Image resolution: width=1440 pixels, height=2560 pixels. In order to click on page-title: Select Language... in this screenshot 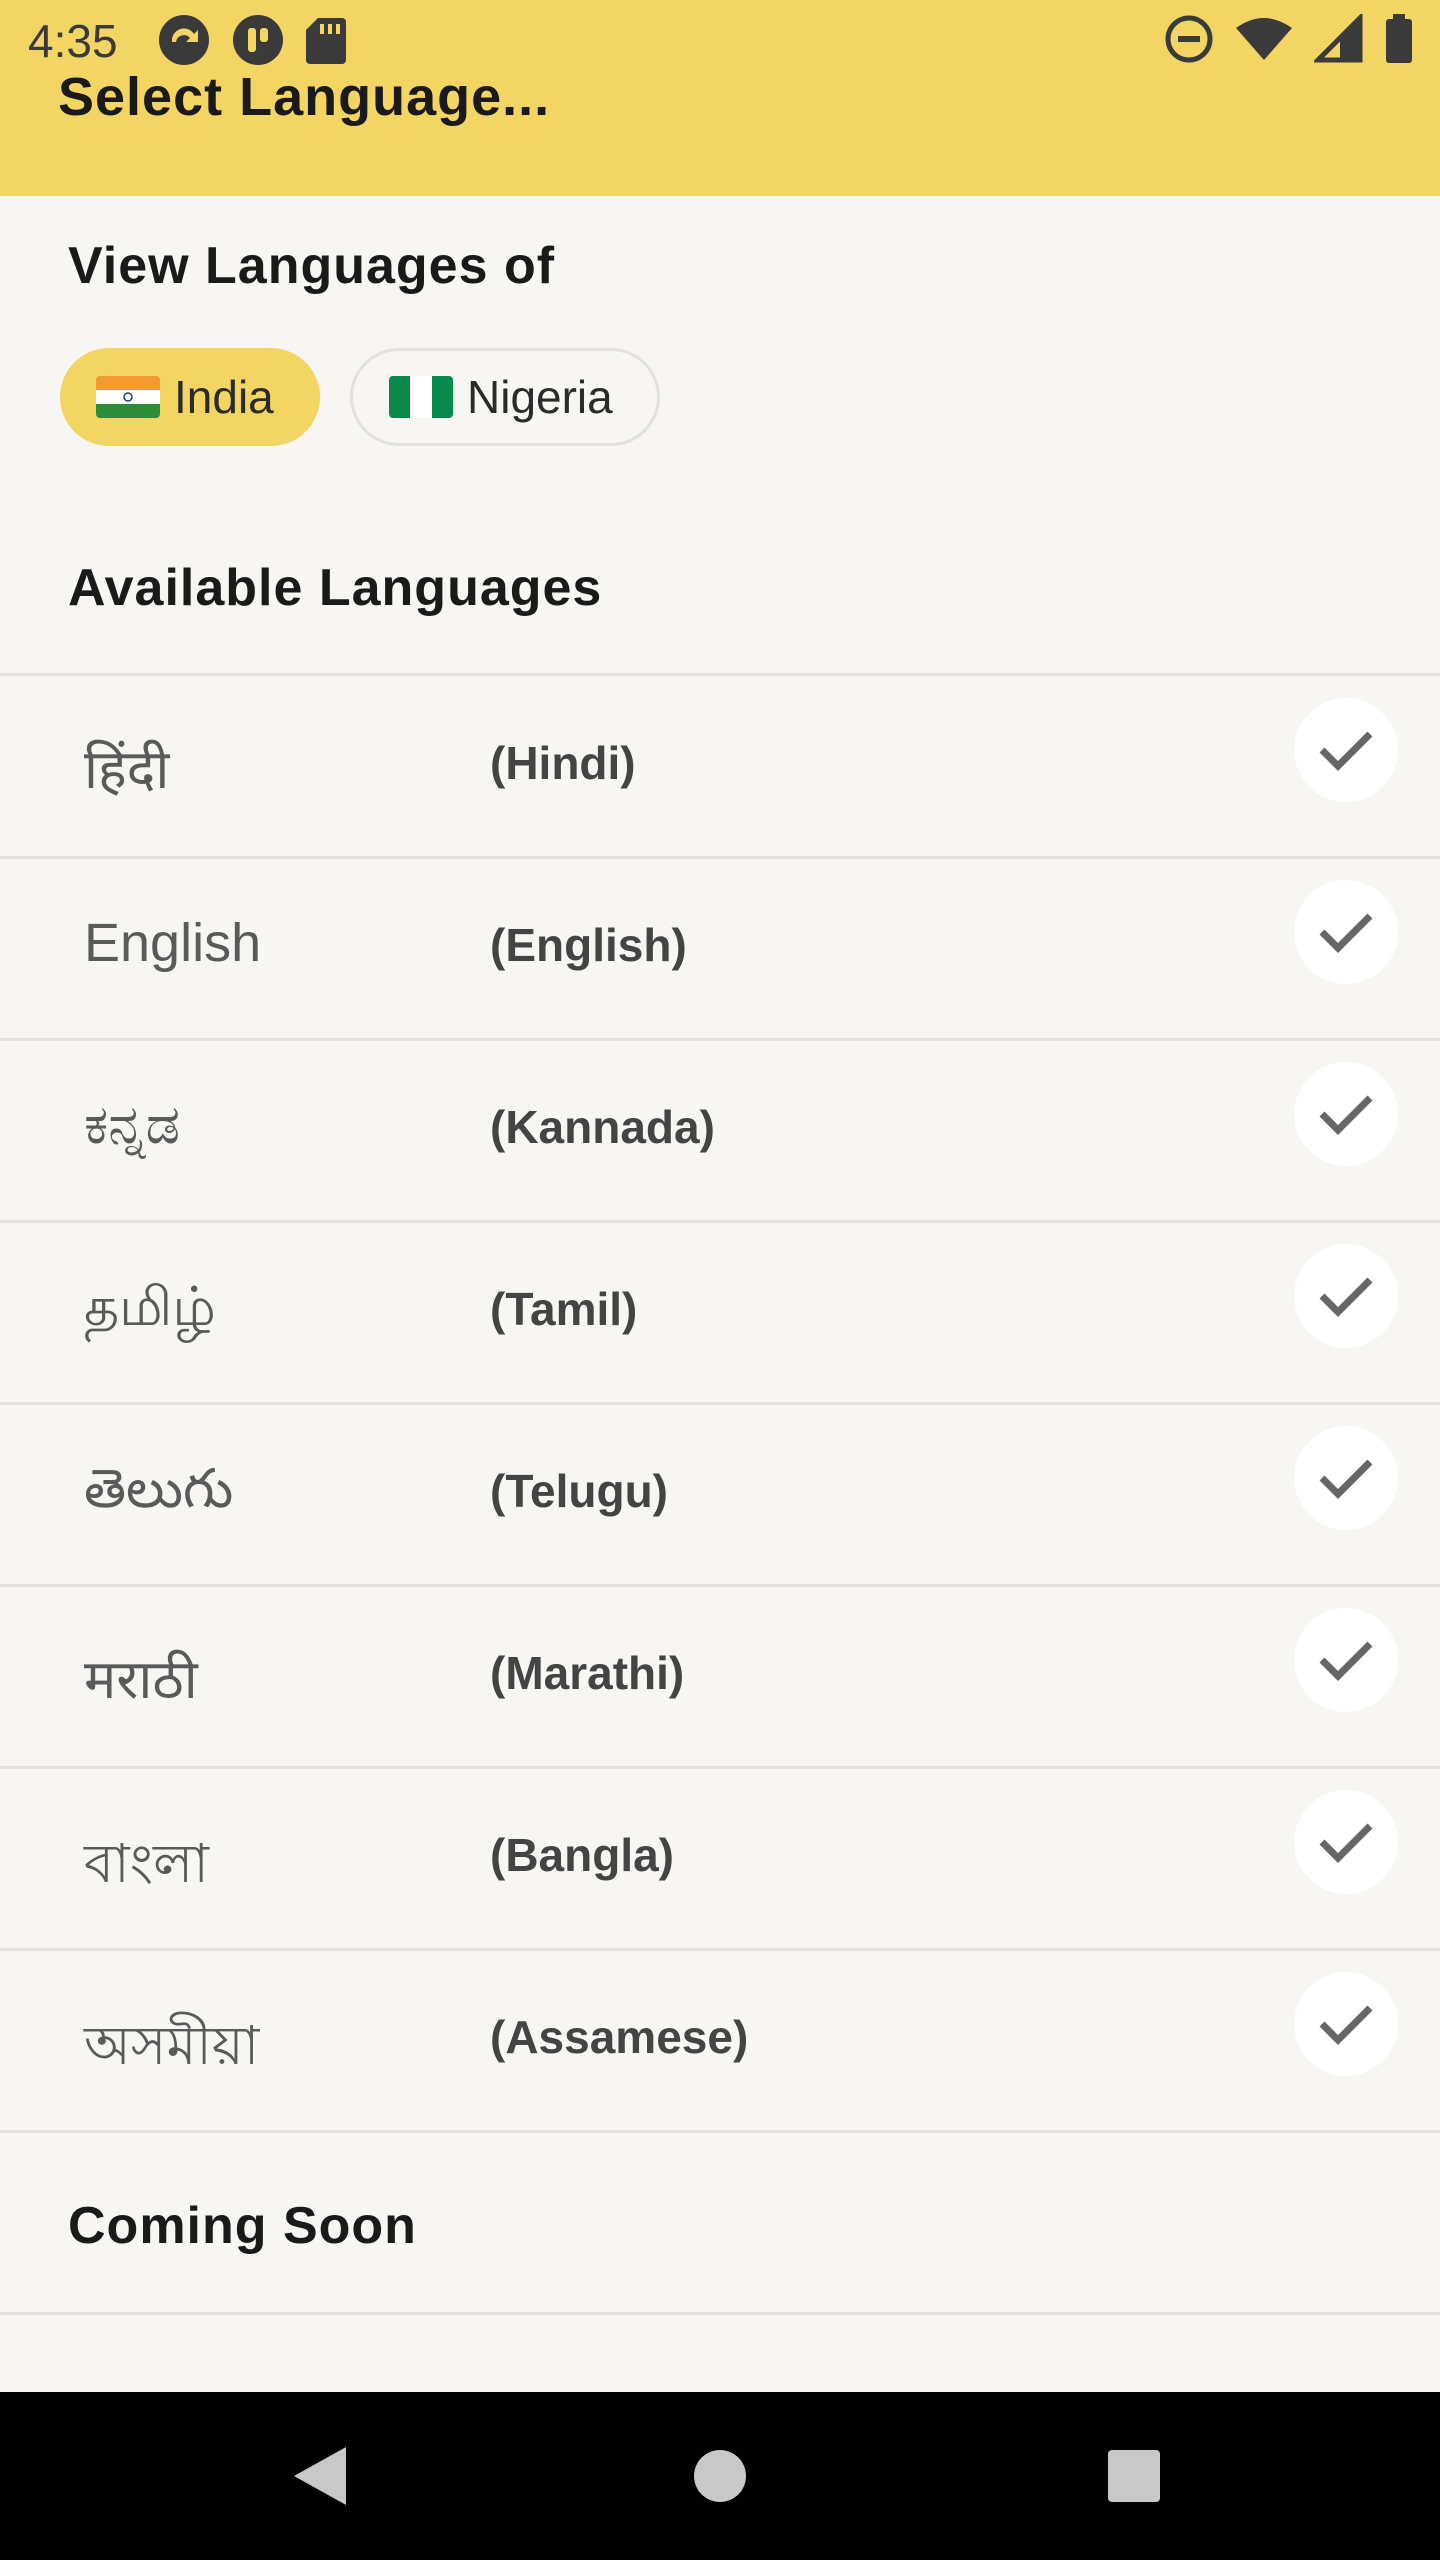, I will do `click(304, 97)`.